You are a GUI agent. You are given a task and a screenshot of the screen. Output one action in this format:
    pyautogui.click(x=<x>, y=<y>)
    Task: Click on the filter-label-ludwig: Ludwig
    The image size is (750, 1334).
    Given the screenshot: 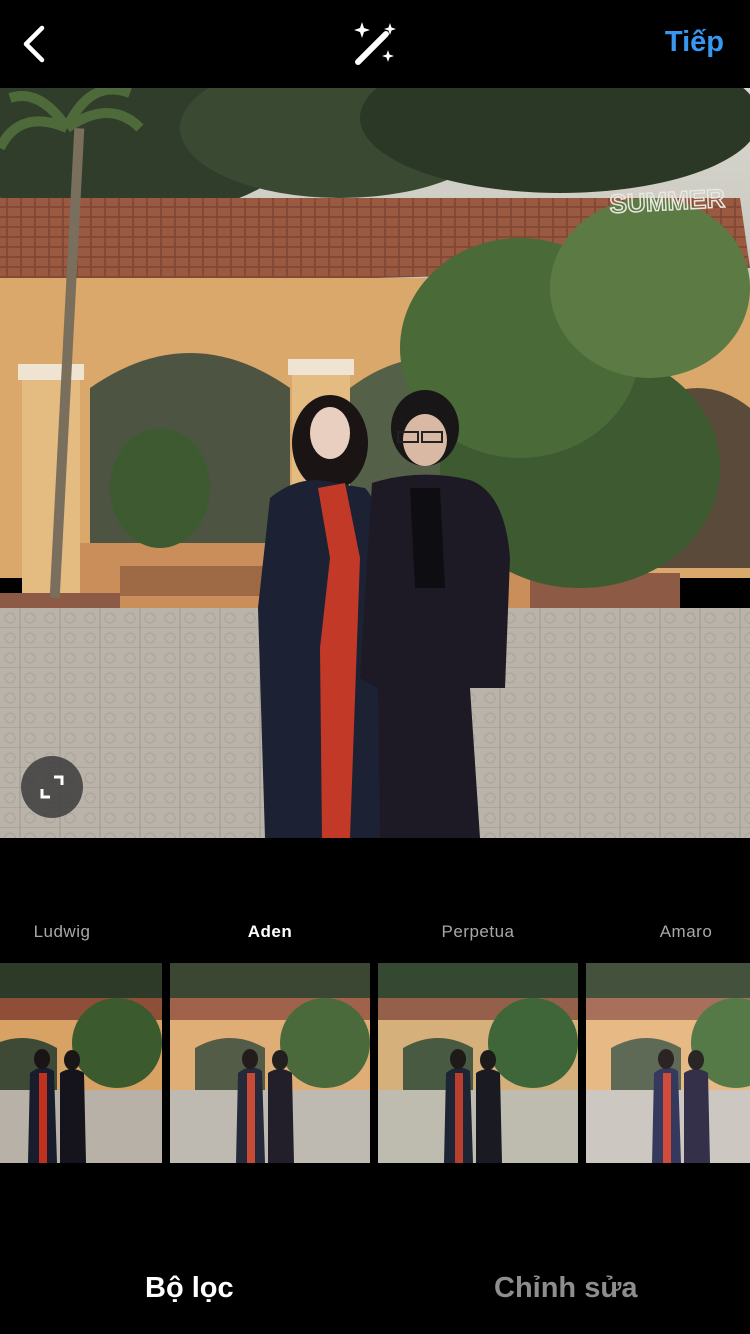 What is the action you would take?
    pyautogui.click(x=62, y=932)
    